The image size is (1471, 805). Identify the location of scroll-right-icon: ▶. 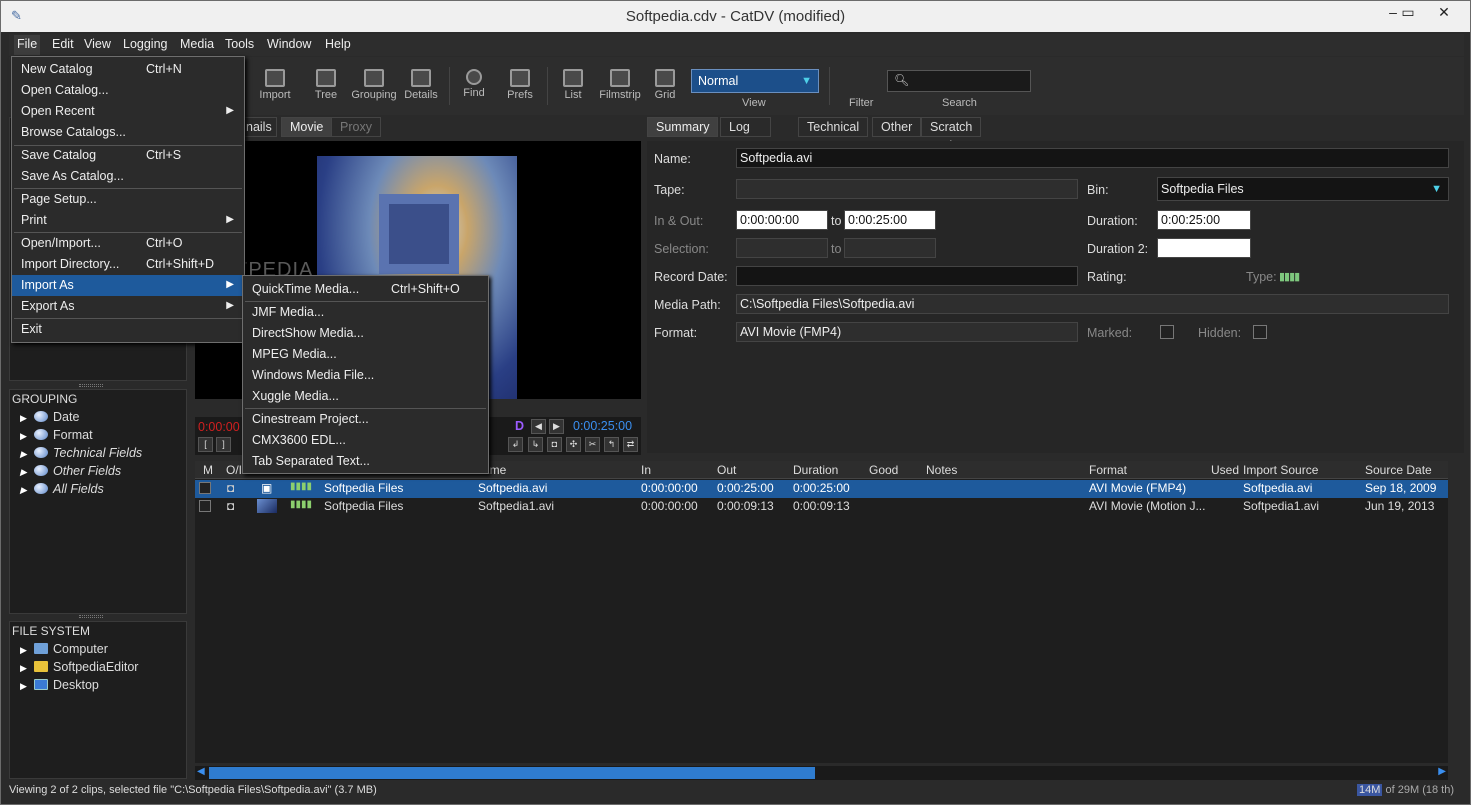
(1442, 771).